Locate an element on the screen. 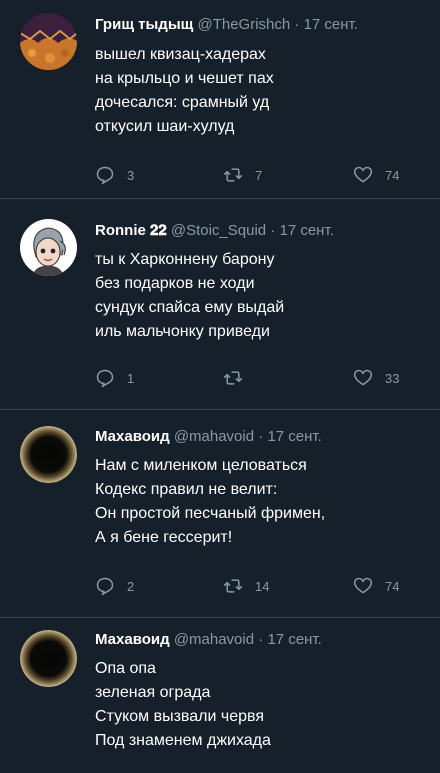  tweet-line: на крыльцо и чешет пах is located at coordinates (184, 78).